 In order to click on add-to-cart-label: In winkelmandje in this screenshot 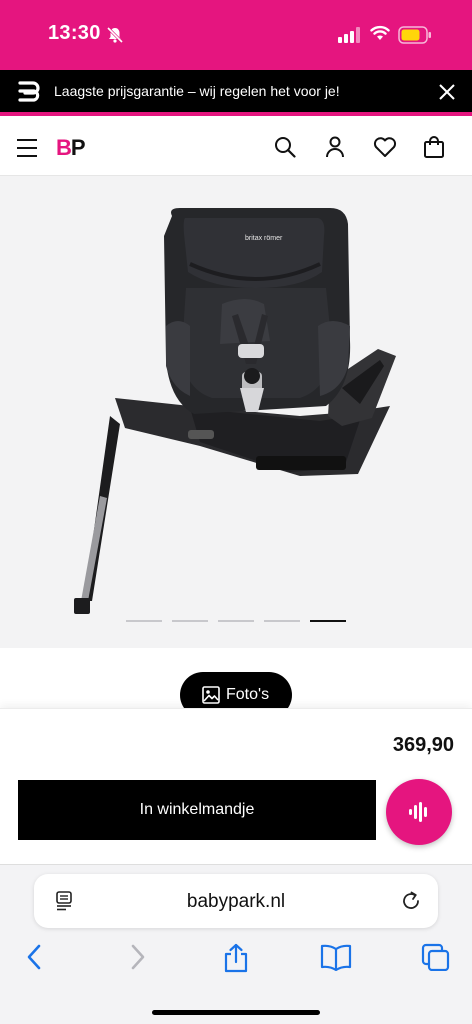, I will do `click(197, 809)`.